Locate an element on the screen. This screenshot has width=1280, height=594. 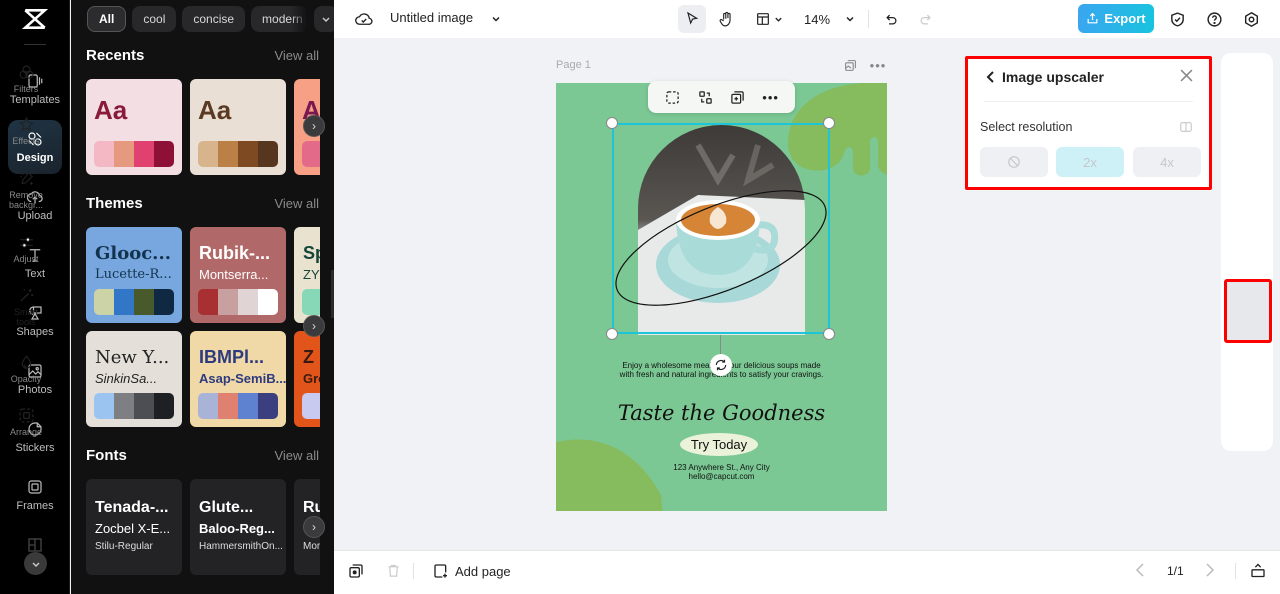
color-palette is located at coordinates (134, 154).